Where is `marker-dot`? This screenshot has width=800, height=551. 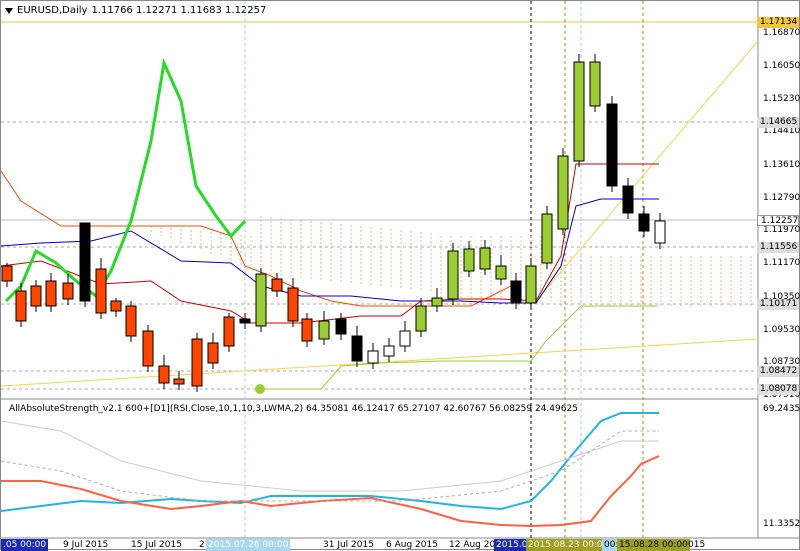
marker-dot is located at coordinates (260, 389).